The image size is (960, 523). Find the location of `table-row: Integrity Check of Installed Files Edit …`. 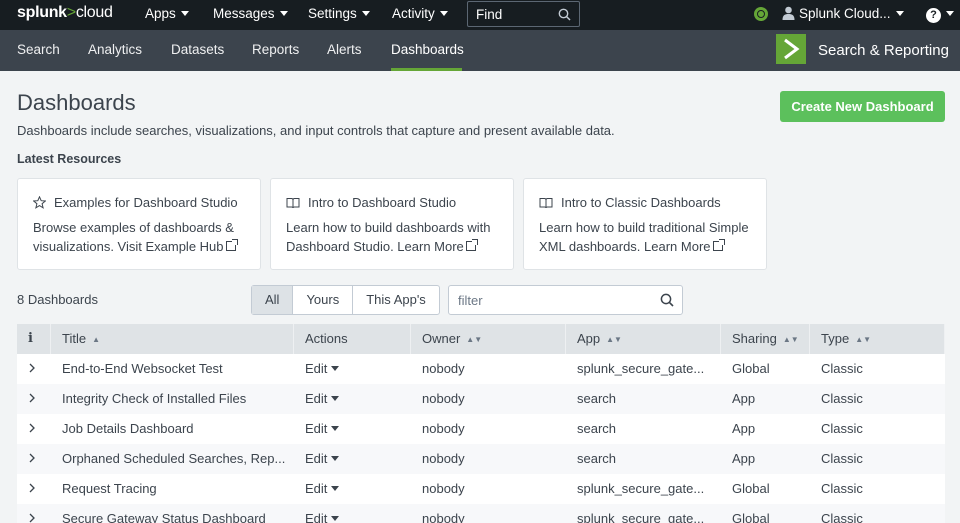

table-row: Integrity Check of Installed Files Edit … is located at coordinates (481, 399).